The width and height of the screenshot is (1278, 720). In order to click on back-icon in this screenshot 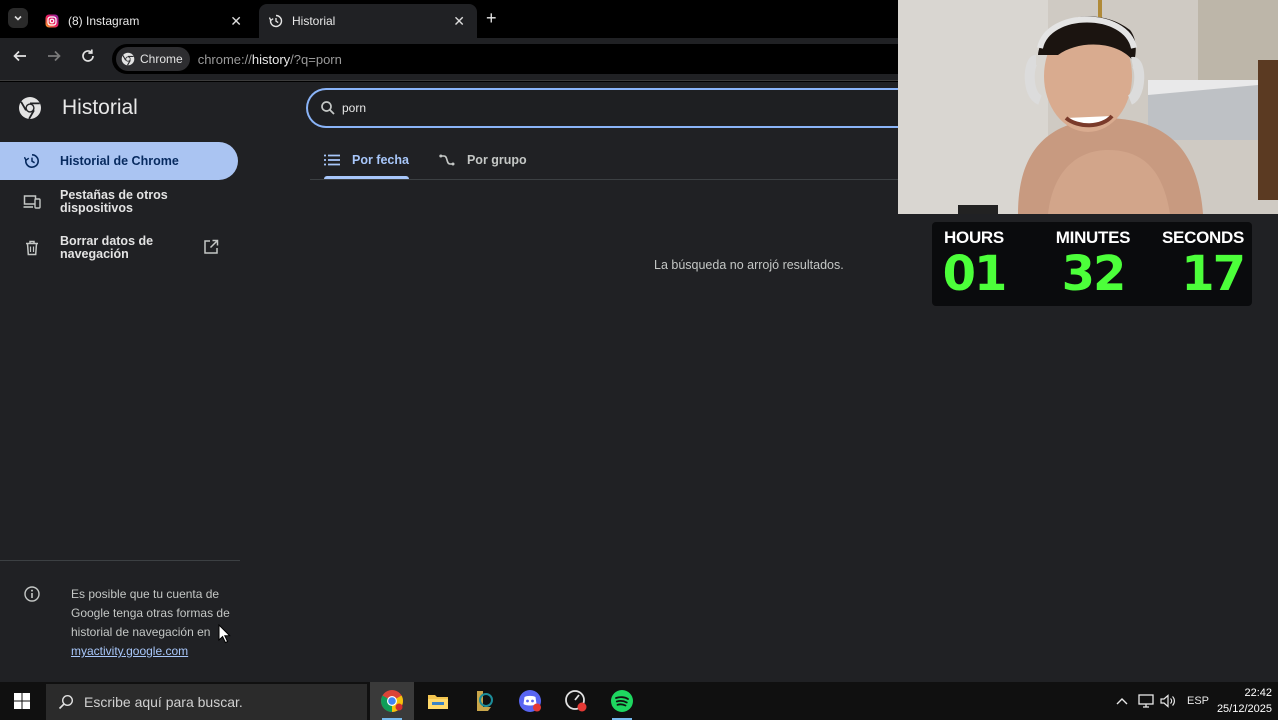, I will do `click(20, 58)`.